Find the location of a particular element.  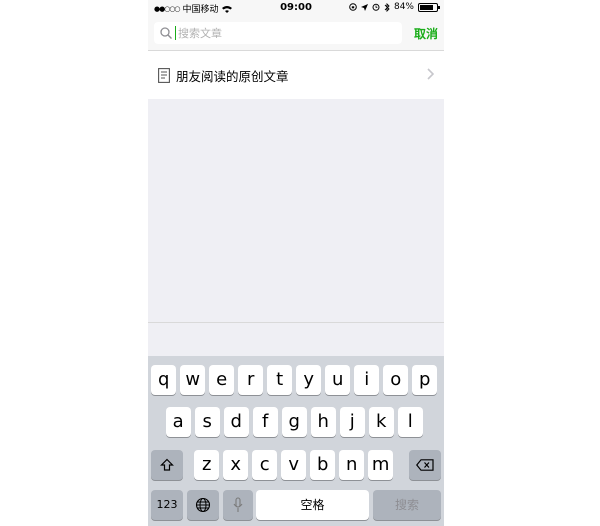

key-h: h is located at coordinates (323, 422).